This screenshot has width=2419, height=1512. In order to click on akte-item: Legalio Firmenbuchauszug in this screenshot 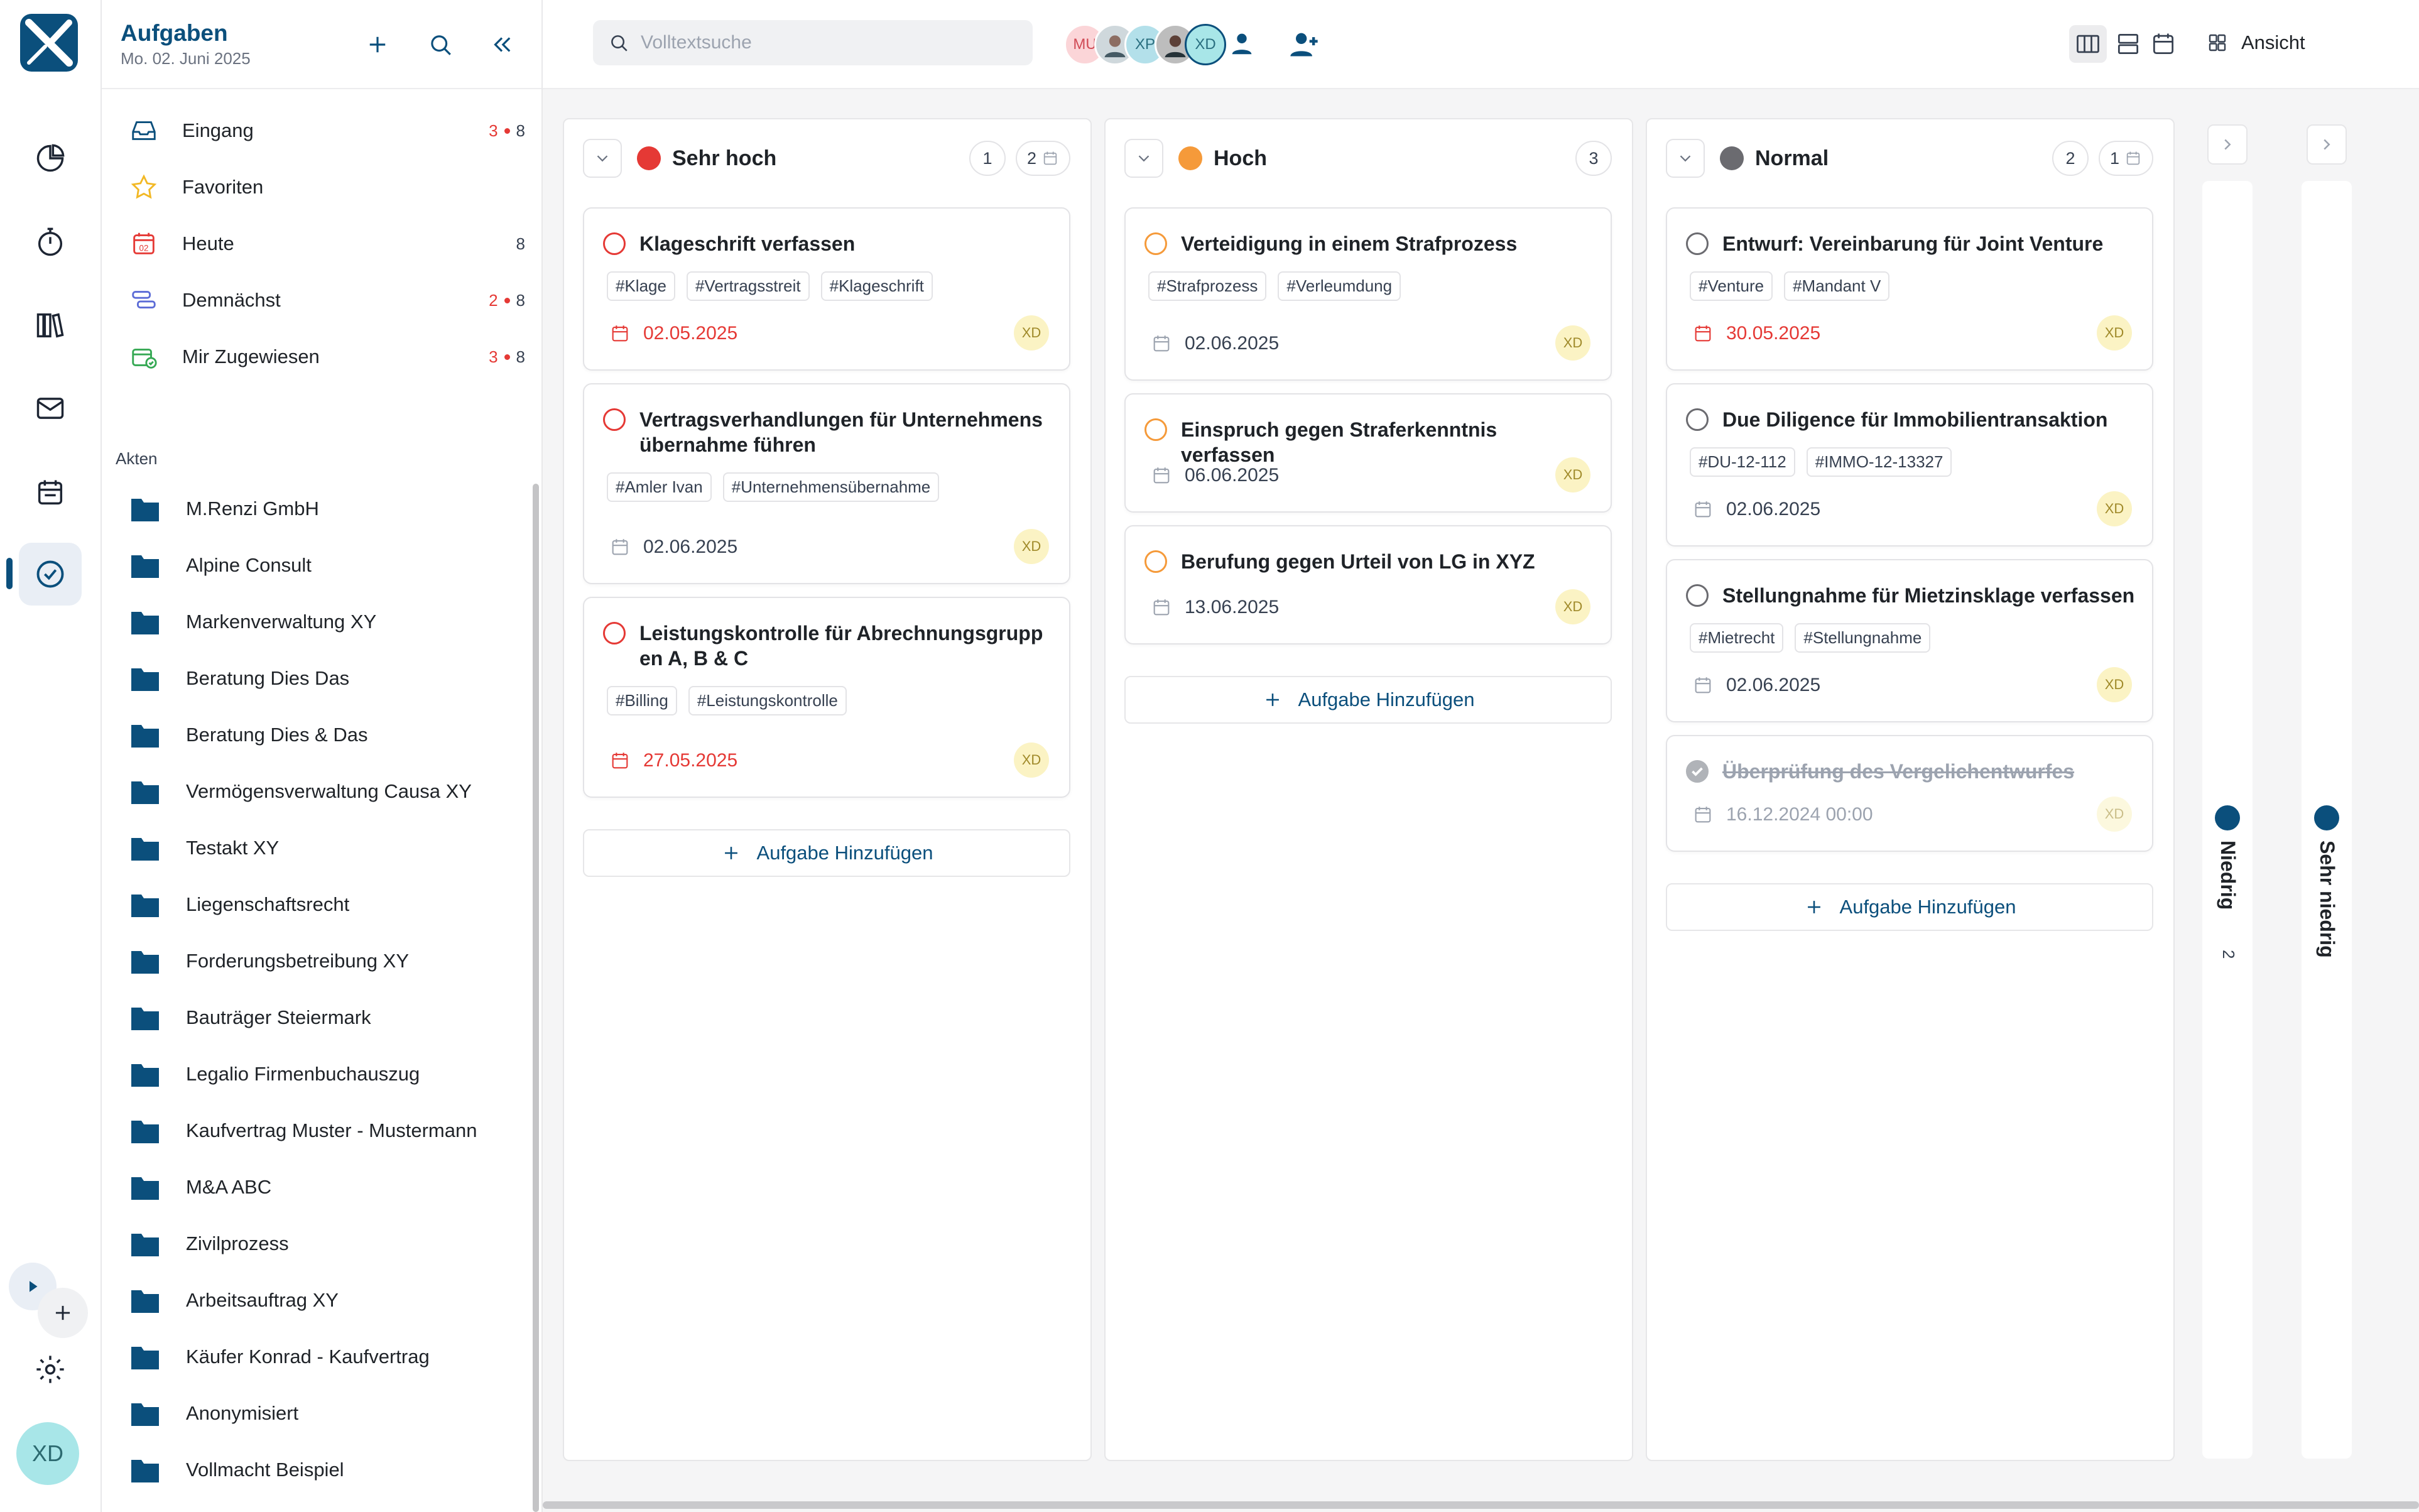, I will do `click(328, 1074)`.